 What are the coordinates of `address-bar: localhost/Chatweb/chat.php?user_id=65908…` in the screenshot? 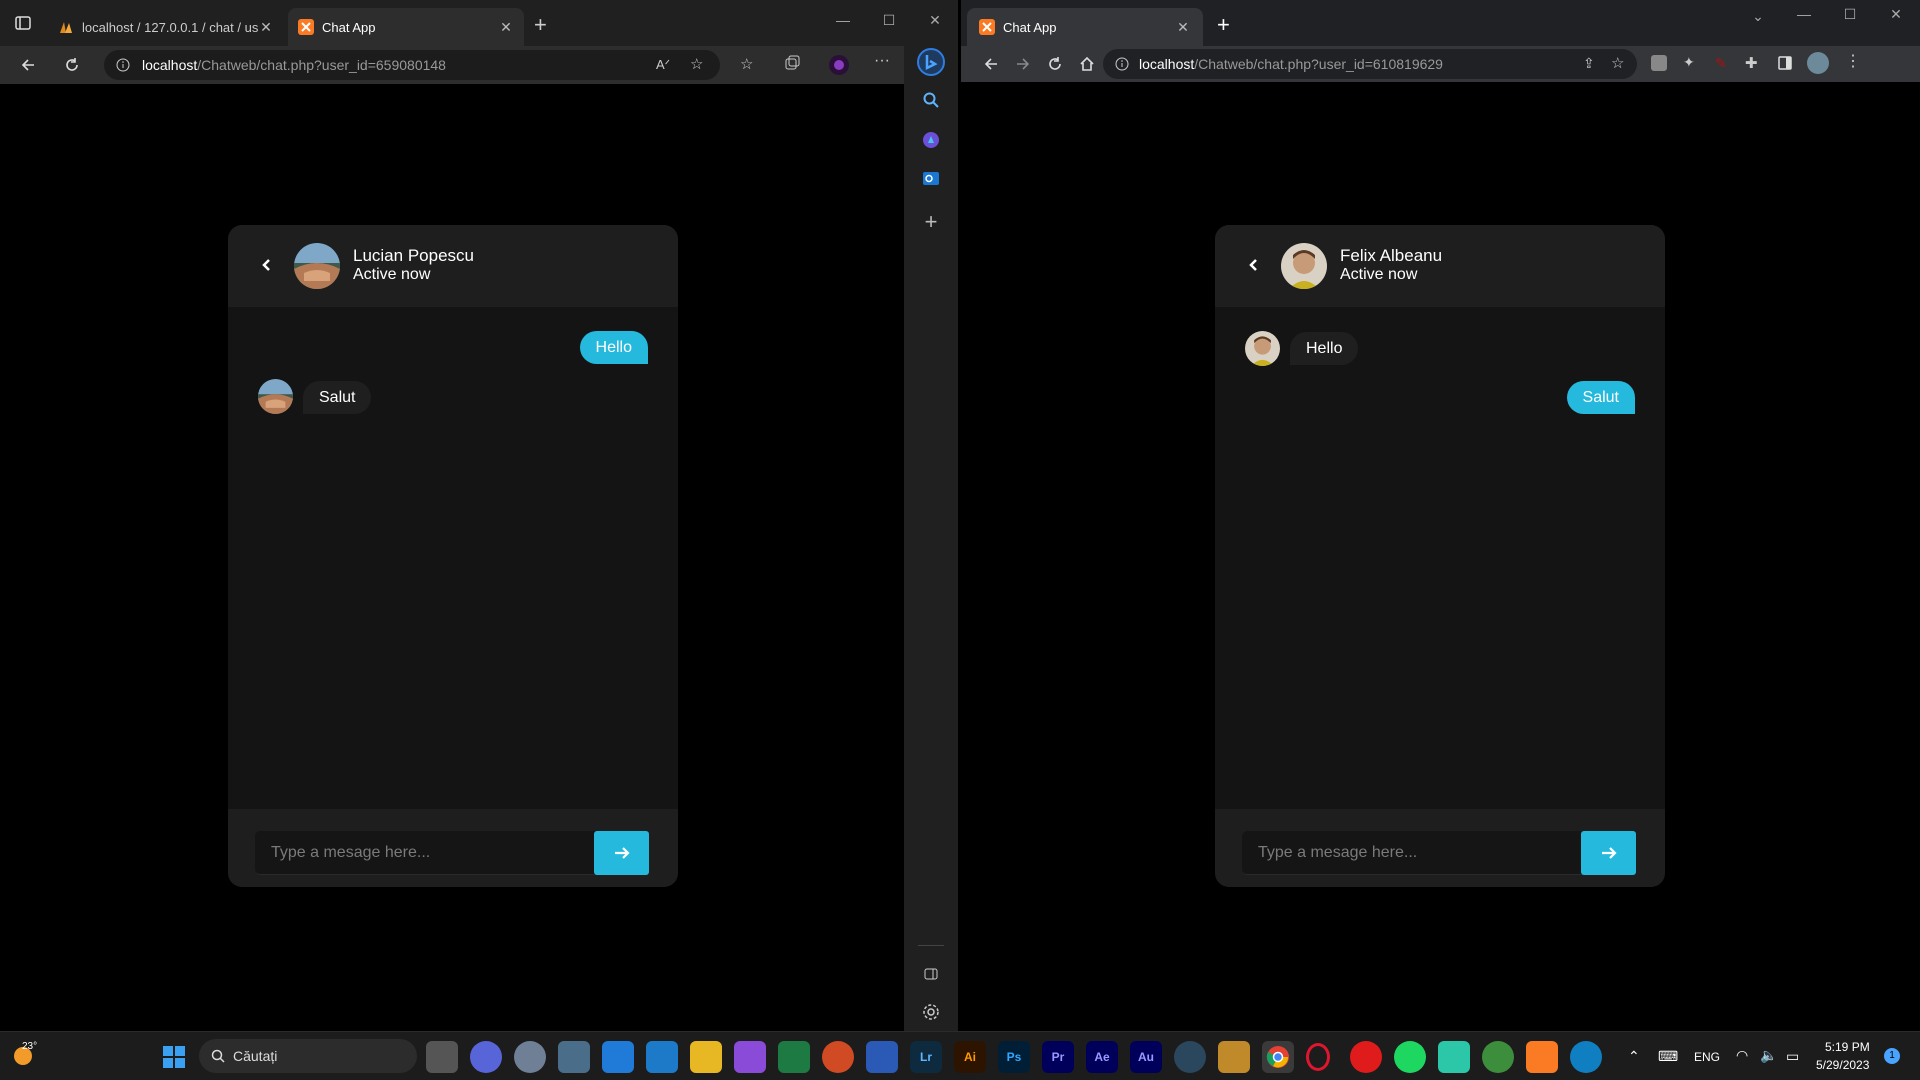 It's located at (412, 65).